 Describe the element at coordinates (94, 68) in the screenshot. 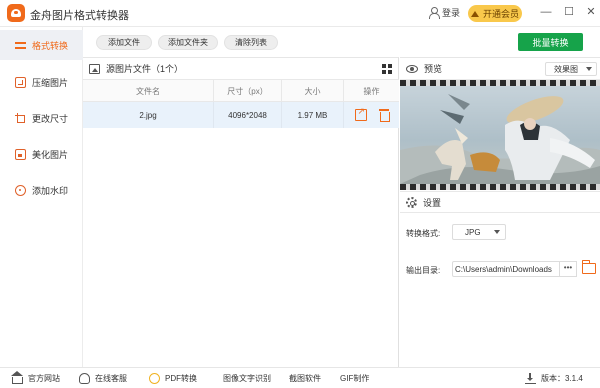

I see `image-icon` at that location.